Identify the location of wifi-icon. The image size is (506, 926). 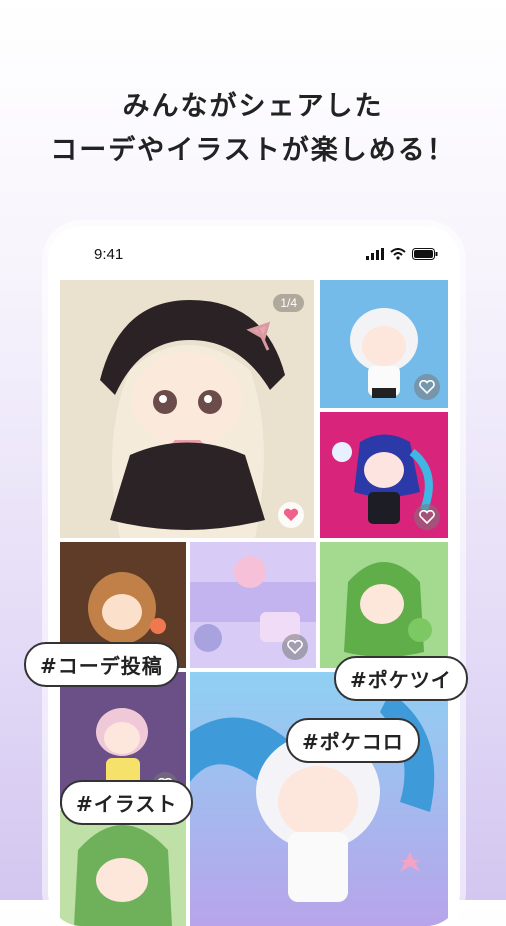
(398, 254).